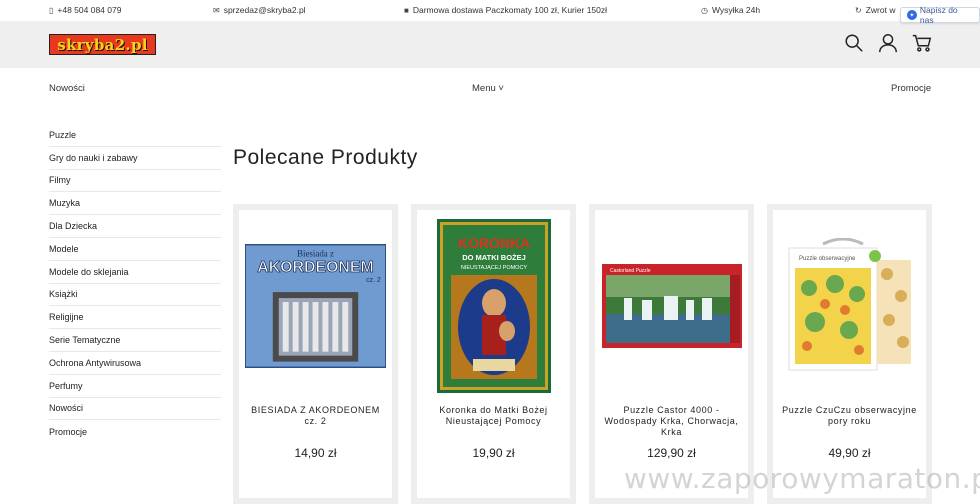 Image resolution: width=980 pixels, height=504 pixels. I want to click on cover-text: KORONKA, so click(493, 243).